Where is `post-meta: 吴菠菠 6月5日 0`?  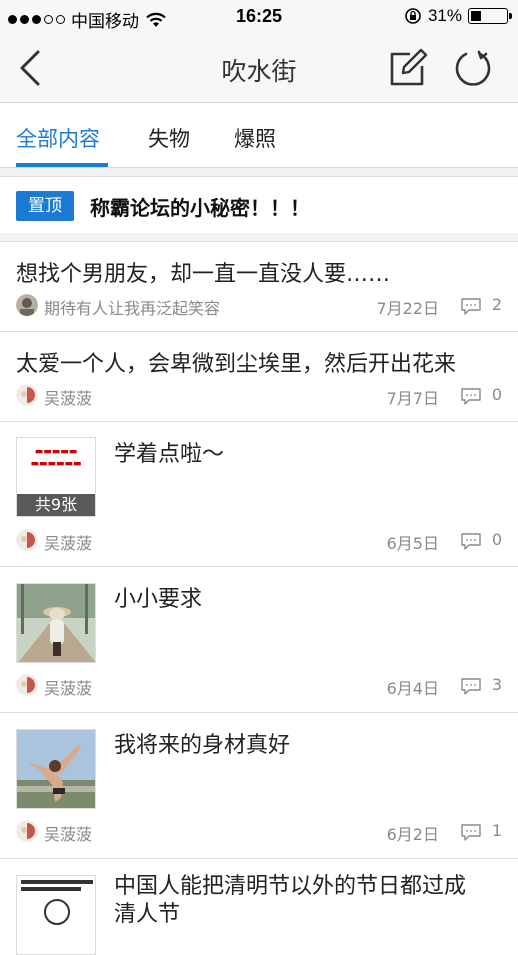 post-meta: 吴菠菠 6月5日 0 is located at coordinates (259, 541).